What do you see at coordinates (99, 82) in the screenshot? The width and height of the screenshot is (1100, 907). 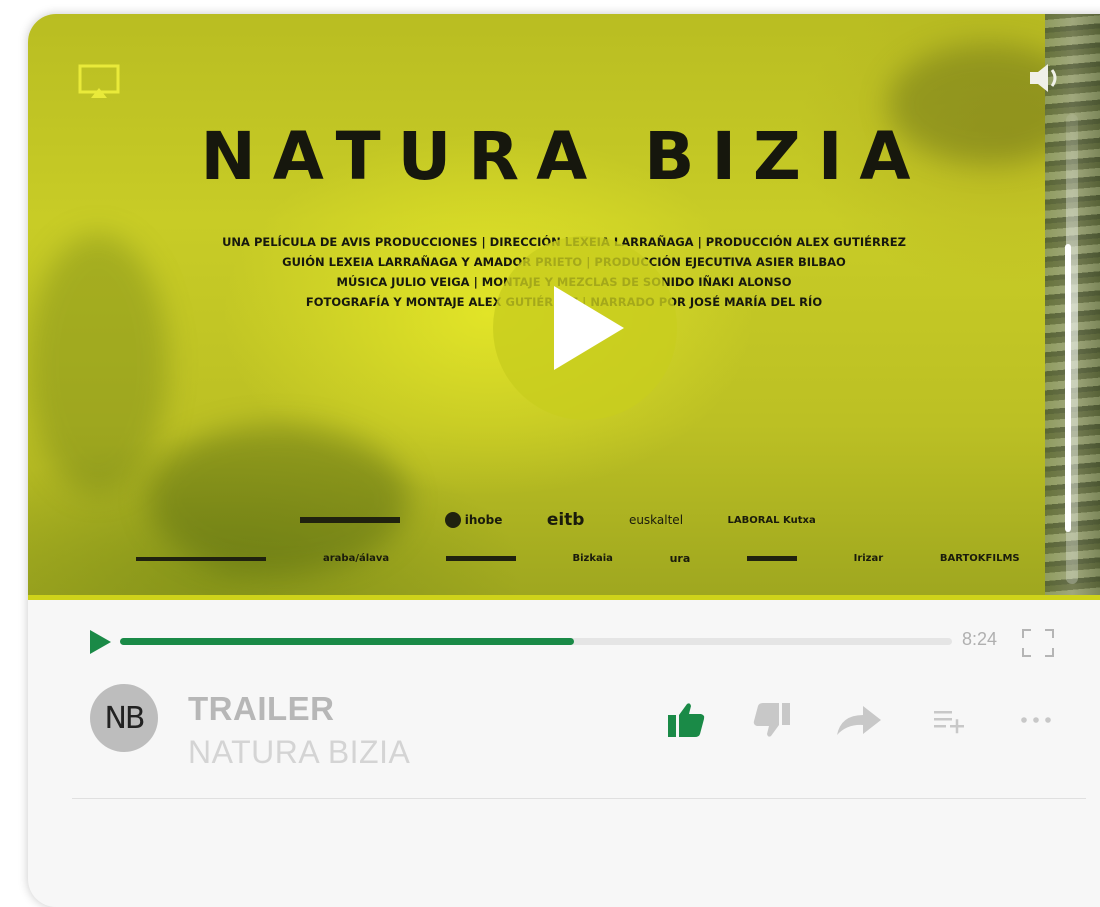 I see `airplay-icon` at bounding box center [99, 82].